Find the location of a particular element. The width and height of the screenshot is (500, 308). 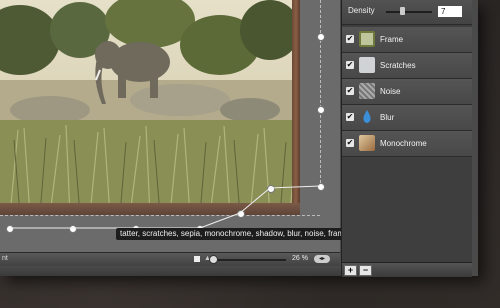

filter-label: Frame is located at coordinates (392, 39).